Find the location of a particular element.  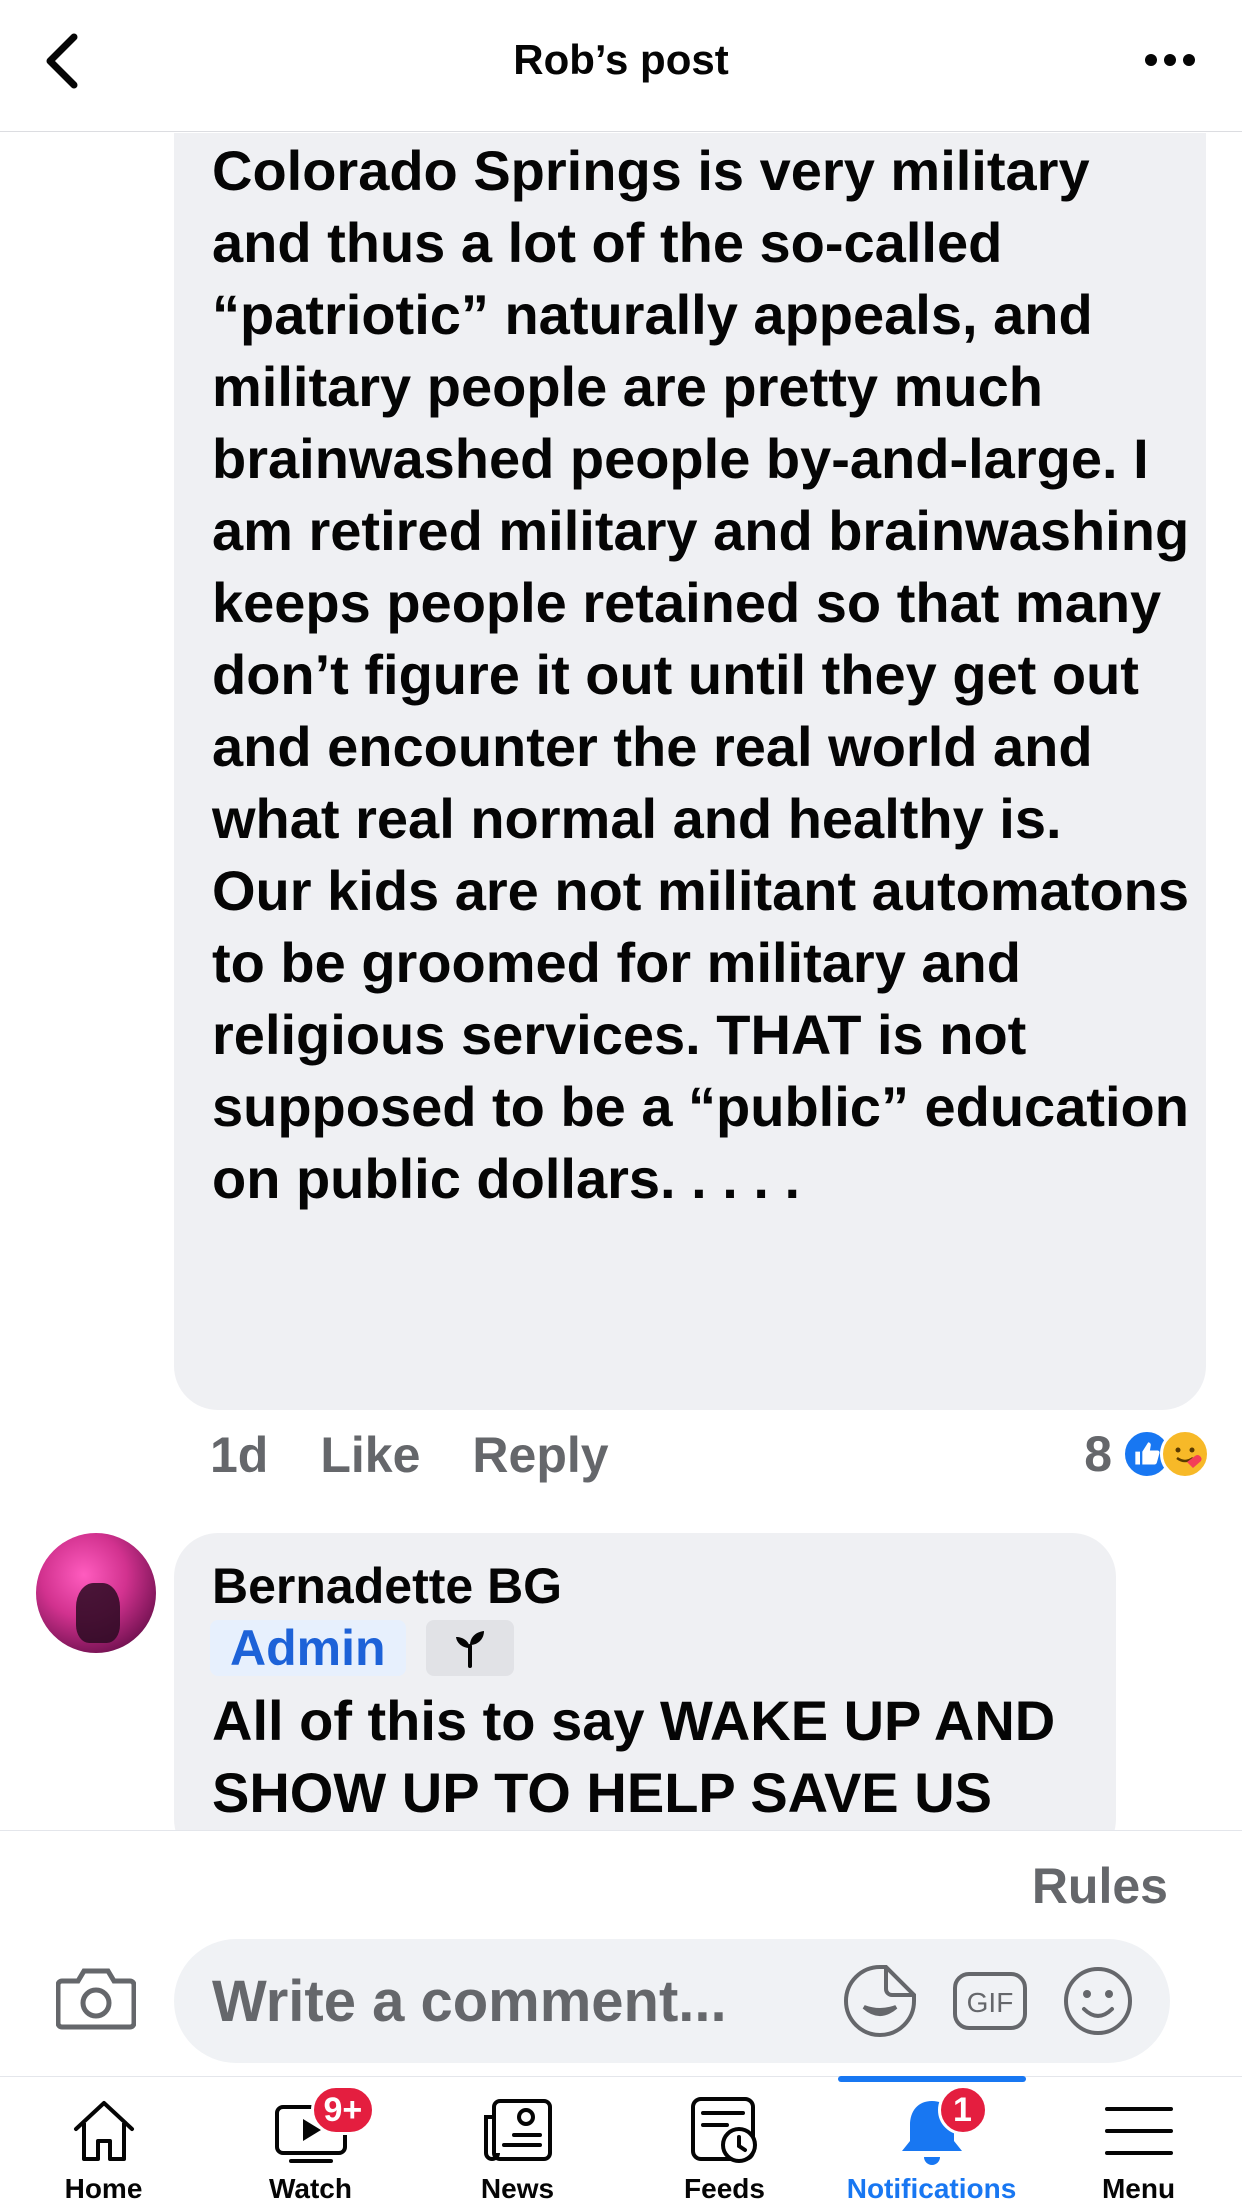

tab-label: Notifications is located at coordinates (931, 2188).